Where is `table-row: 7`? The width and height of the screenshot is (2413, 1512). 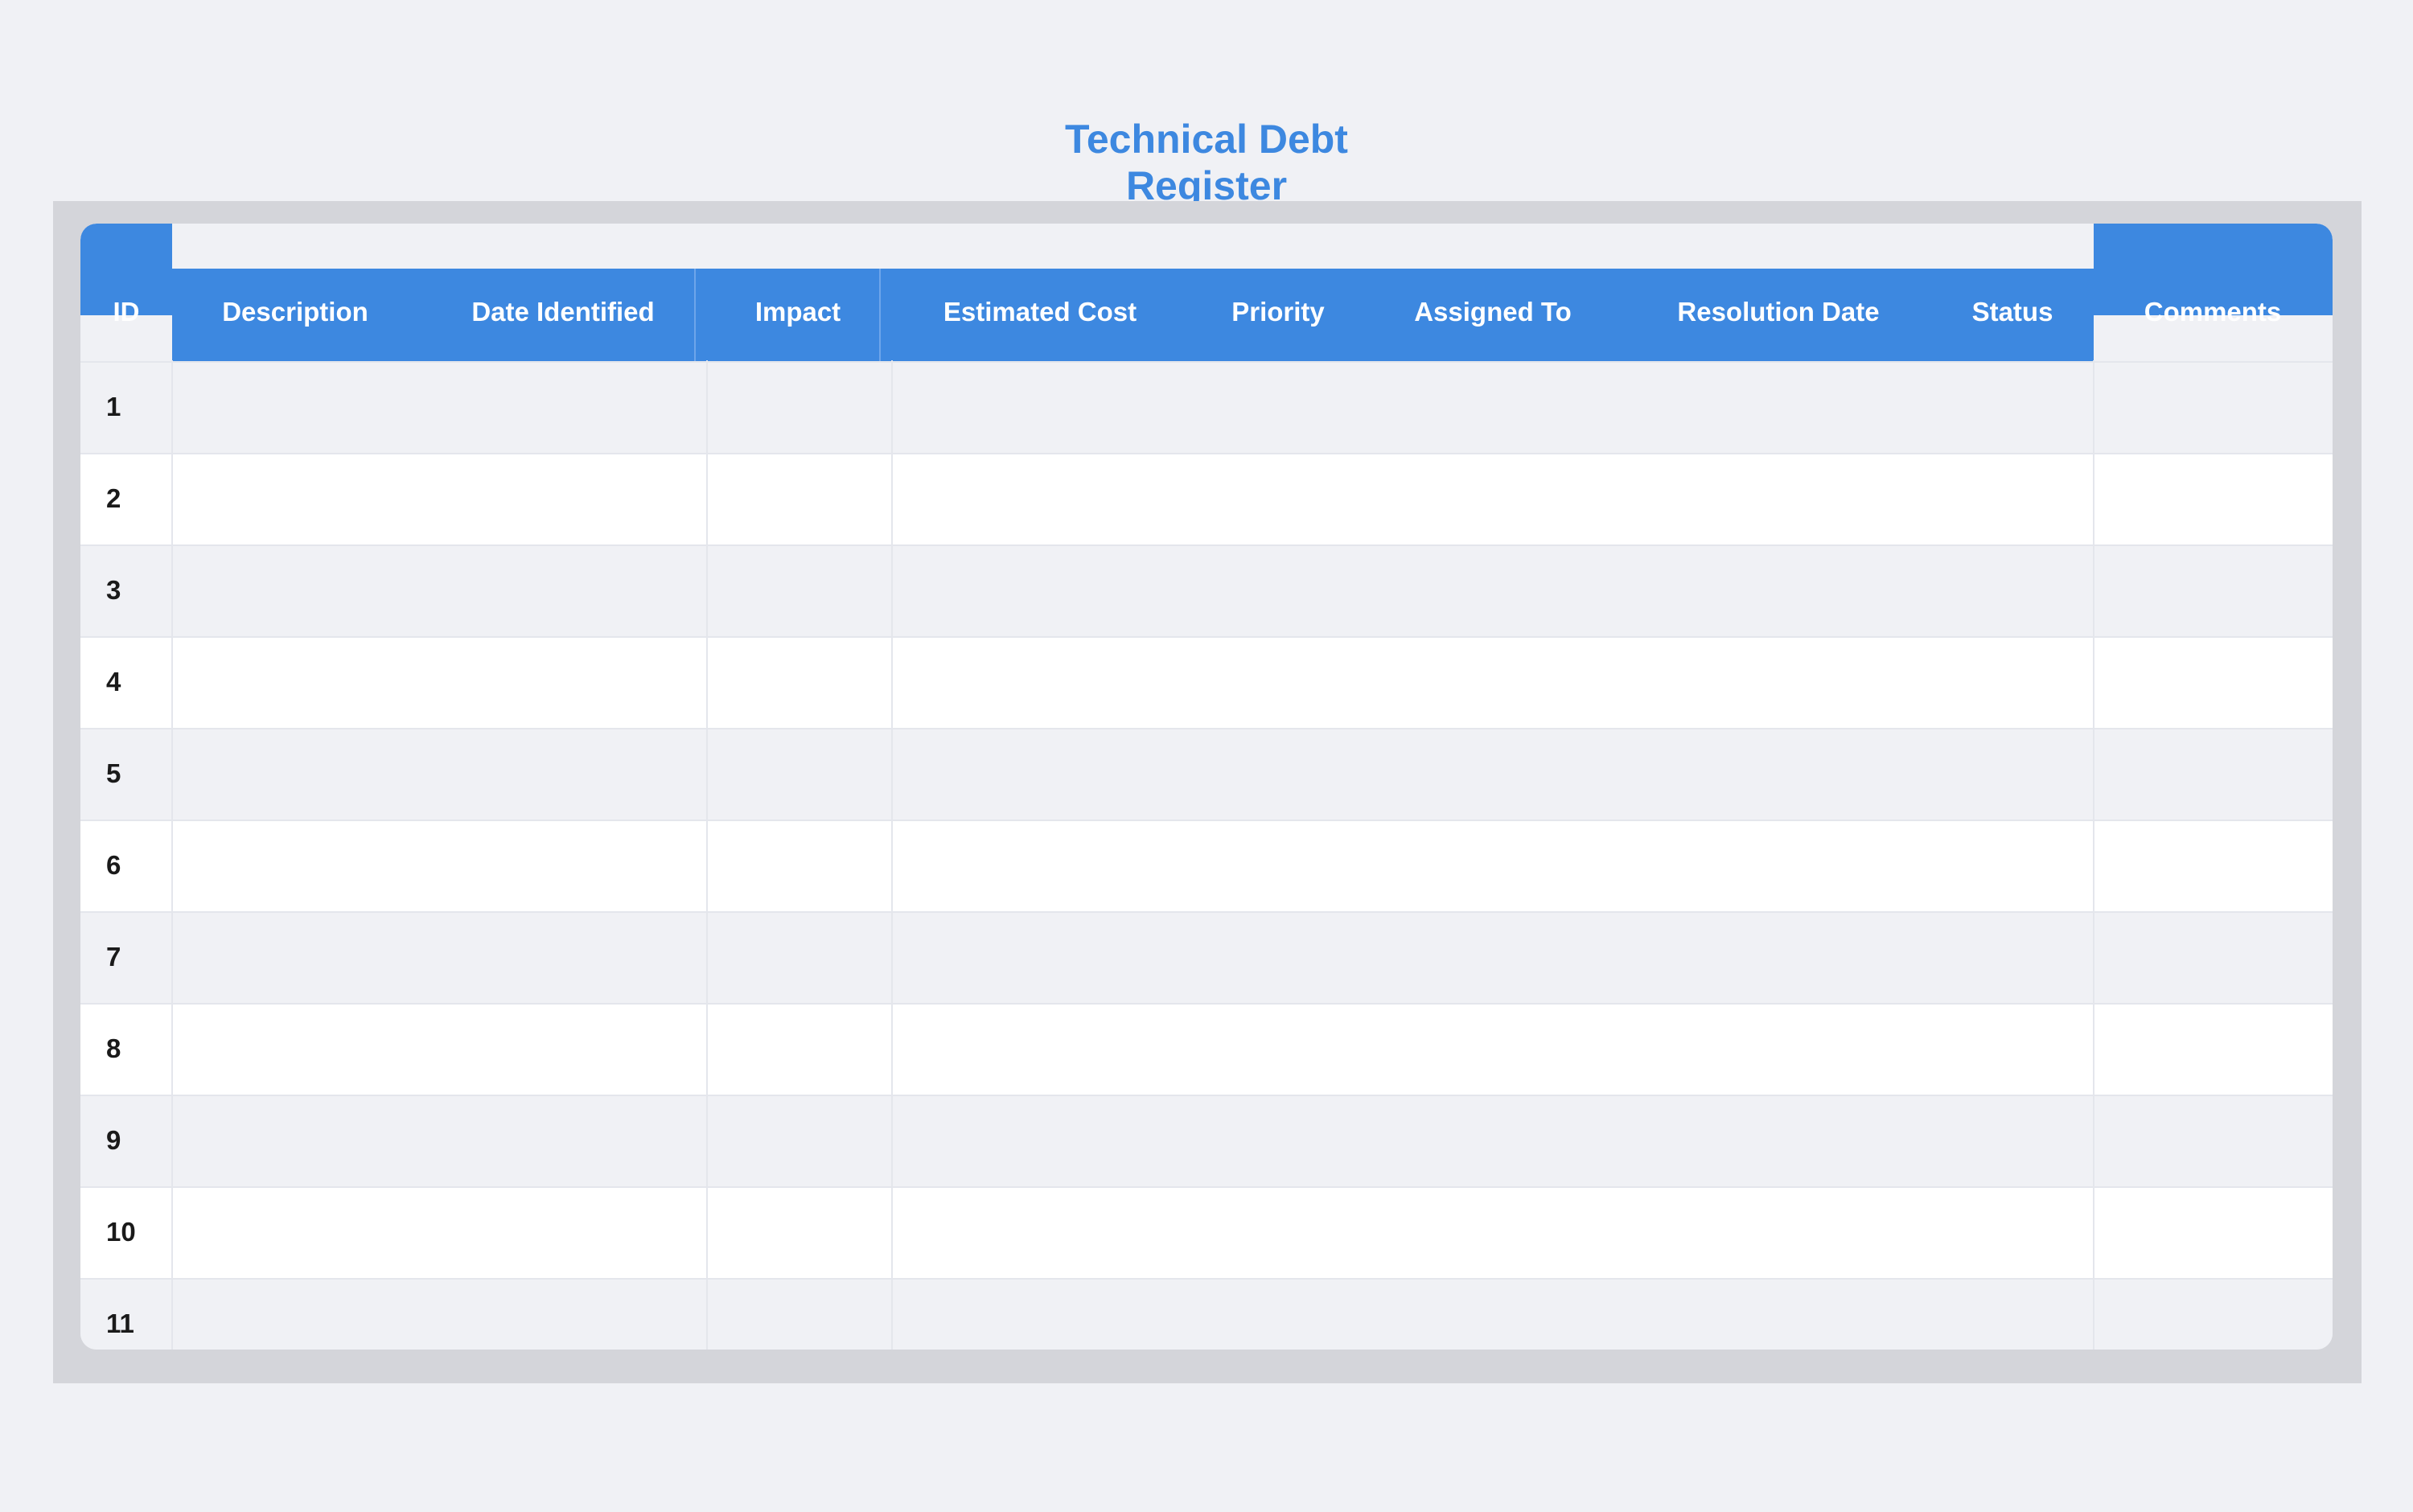 table-row: 7 is located at coordinates (1206, 957).